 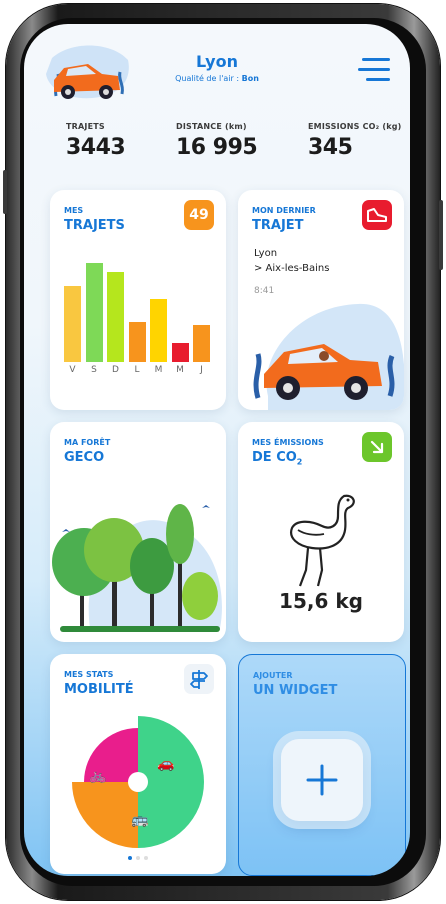 What do you see at coordinates (441, 235) in the screenshot?
I see `power-button` at bounding box center [441, 235].